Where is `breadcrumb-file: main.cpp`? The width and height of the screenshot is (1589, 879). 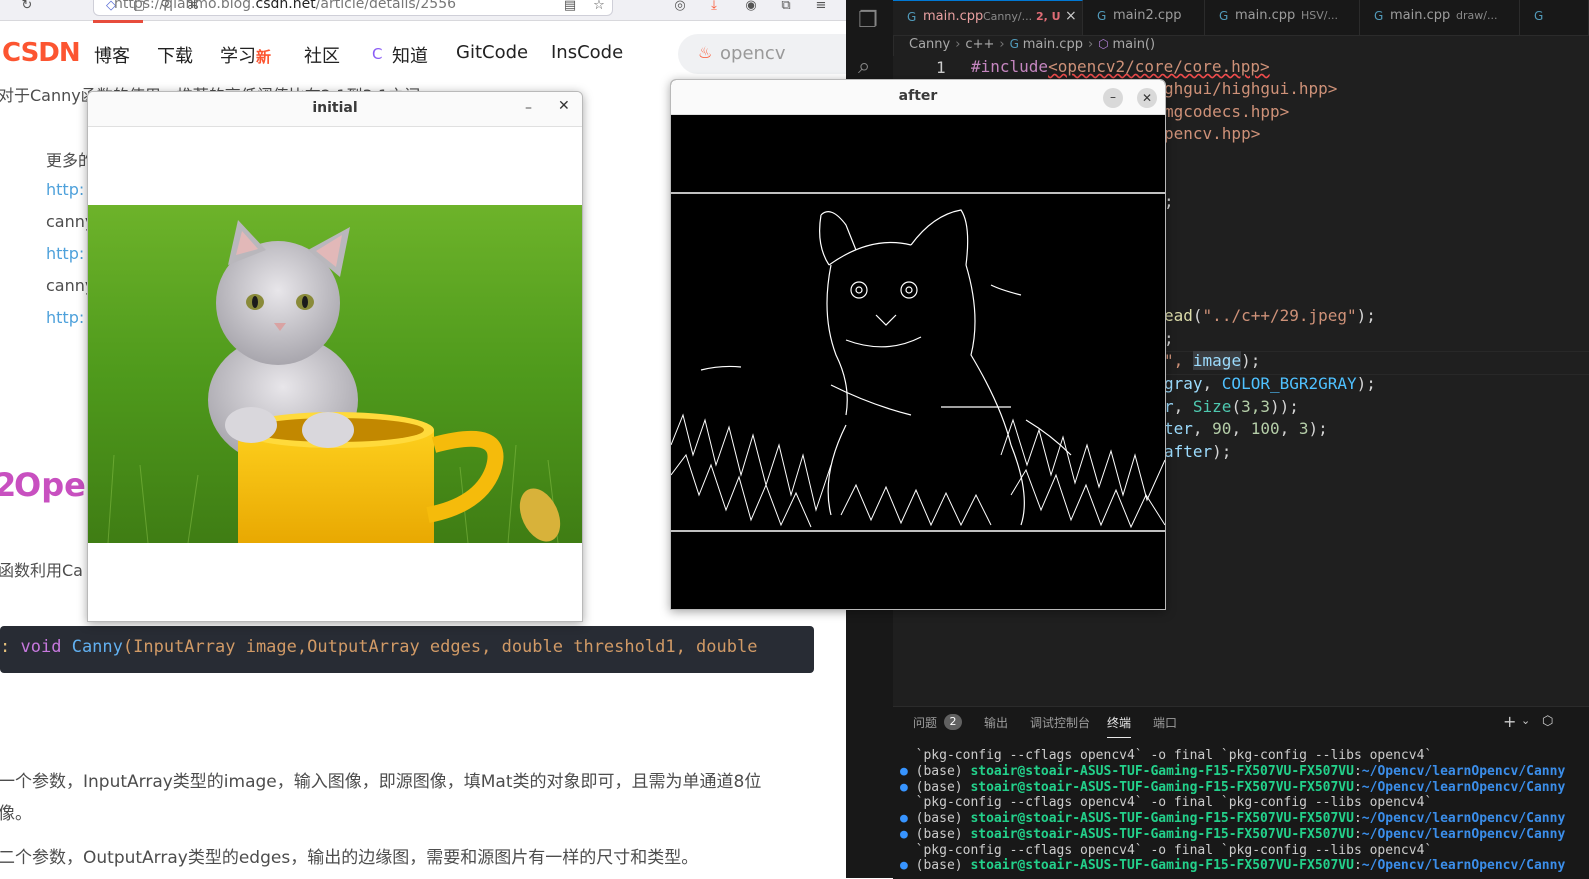
breadcrumb-file: main.cpp is located at coordinates (1053, 44).